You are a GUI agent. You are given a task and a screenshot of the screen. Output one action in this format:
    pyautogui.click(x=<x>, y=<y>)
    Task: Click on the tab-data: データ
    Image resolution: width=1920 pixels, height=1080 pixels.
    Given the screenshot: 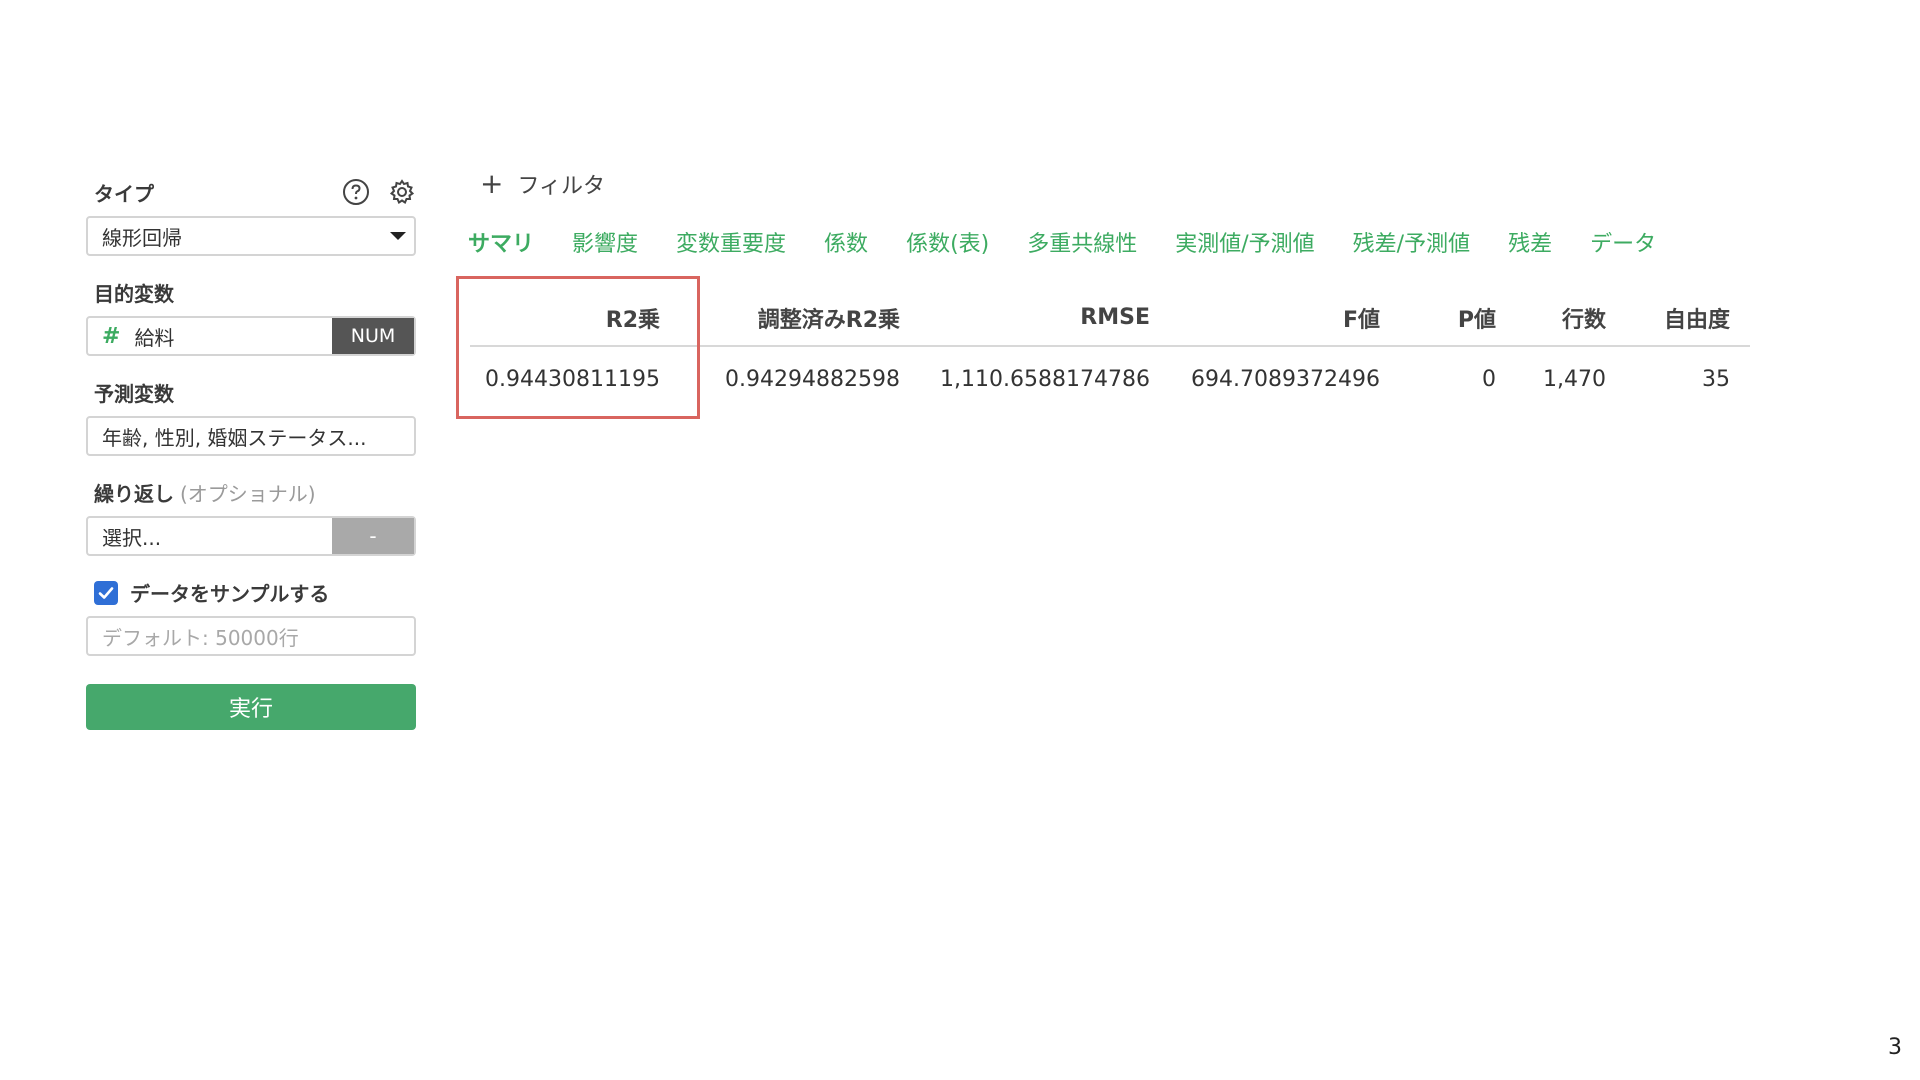 What is the action you would take?
    pyautogui.click(x=1623, y=242)
    